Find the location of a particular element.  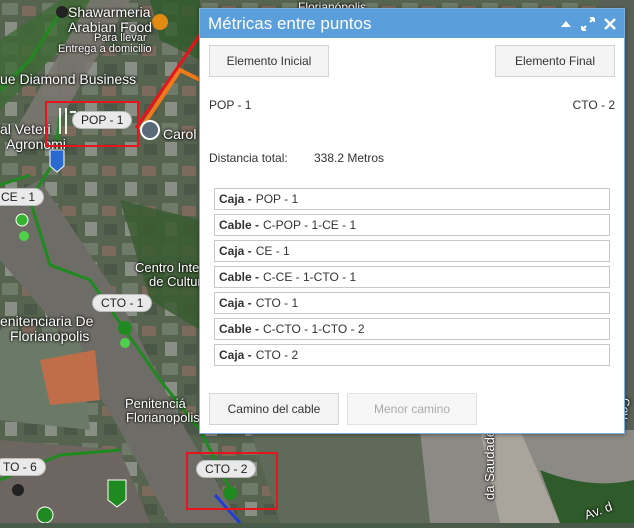

path-item-value: C-POP - 1-CE - 1 is located at coordinates (310, 225).